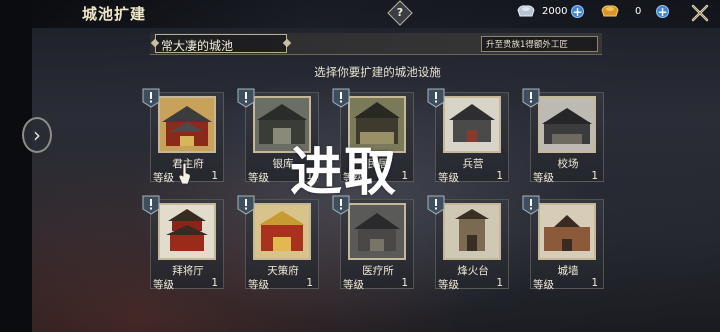  Describe the element at coordinates (662, 11) in the screenshot. I see `add-gold-button: +` at that location.